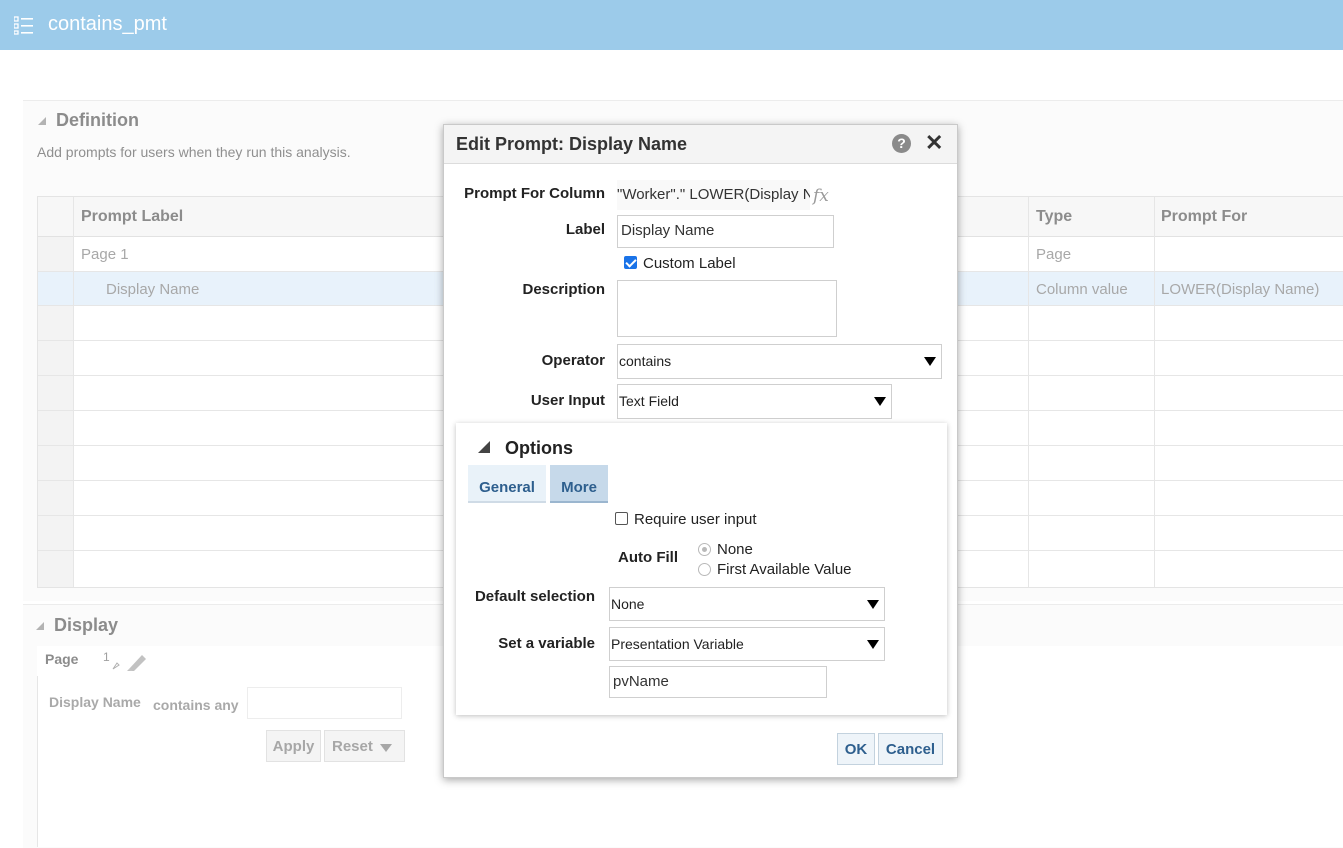 Image resolution: width=1343 pixels, height=848 pixels. What do you see at coordinates (856, 749) in the screenshot?
I see `ok-button: OK` at bounding box center [856, 749].